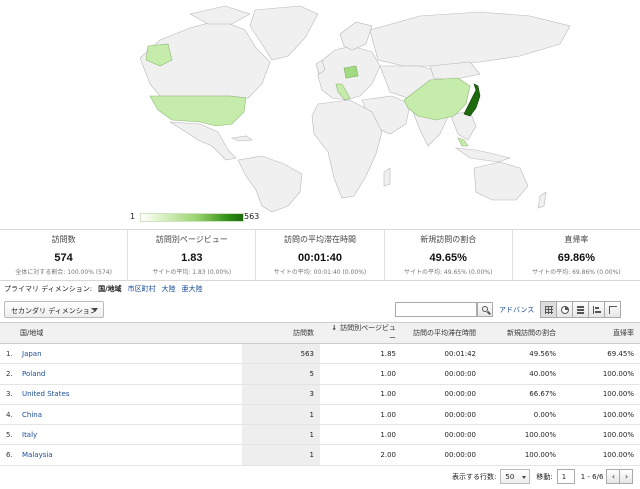 This screenshot has height=489, width=640. Describe the element at coordinates (203, 141) in the screenshot. I see `map-region-mexico` at that location.